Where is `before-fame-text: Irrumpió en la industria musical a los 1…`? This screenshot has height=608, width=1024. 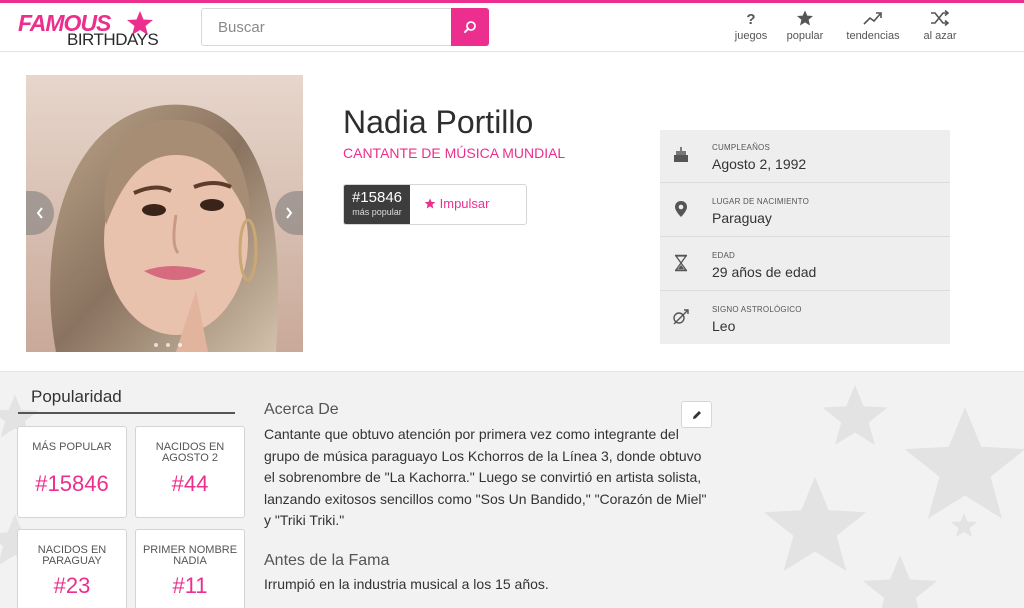 before-fame-text: Irrumpió en la industria musical a los 1… is located at coordinates (406, 584).